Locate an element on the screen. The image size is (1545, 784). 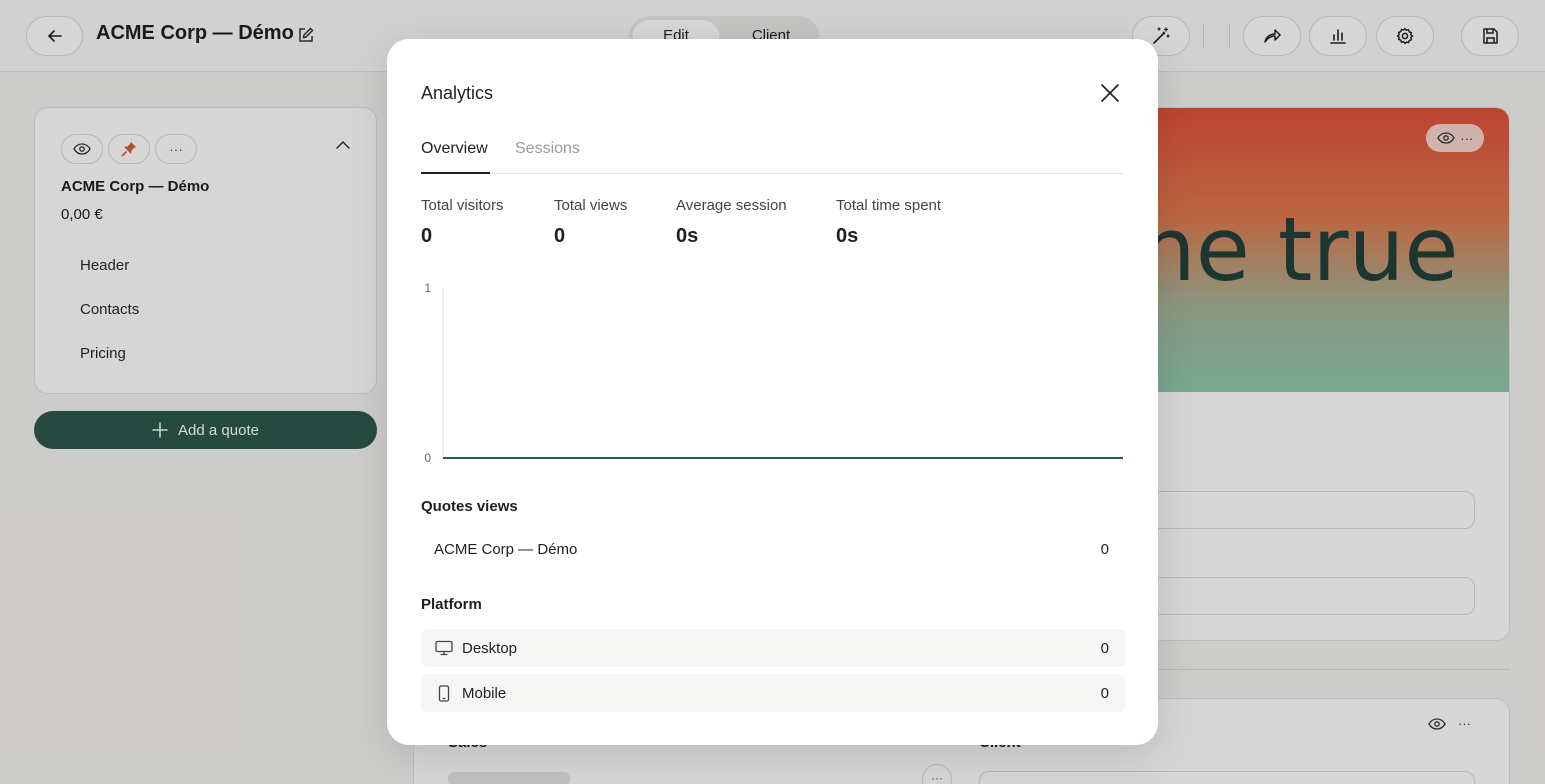
modal-title: Analytics is located at coordinates (457, 93).